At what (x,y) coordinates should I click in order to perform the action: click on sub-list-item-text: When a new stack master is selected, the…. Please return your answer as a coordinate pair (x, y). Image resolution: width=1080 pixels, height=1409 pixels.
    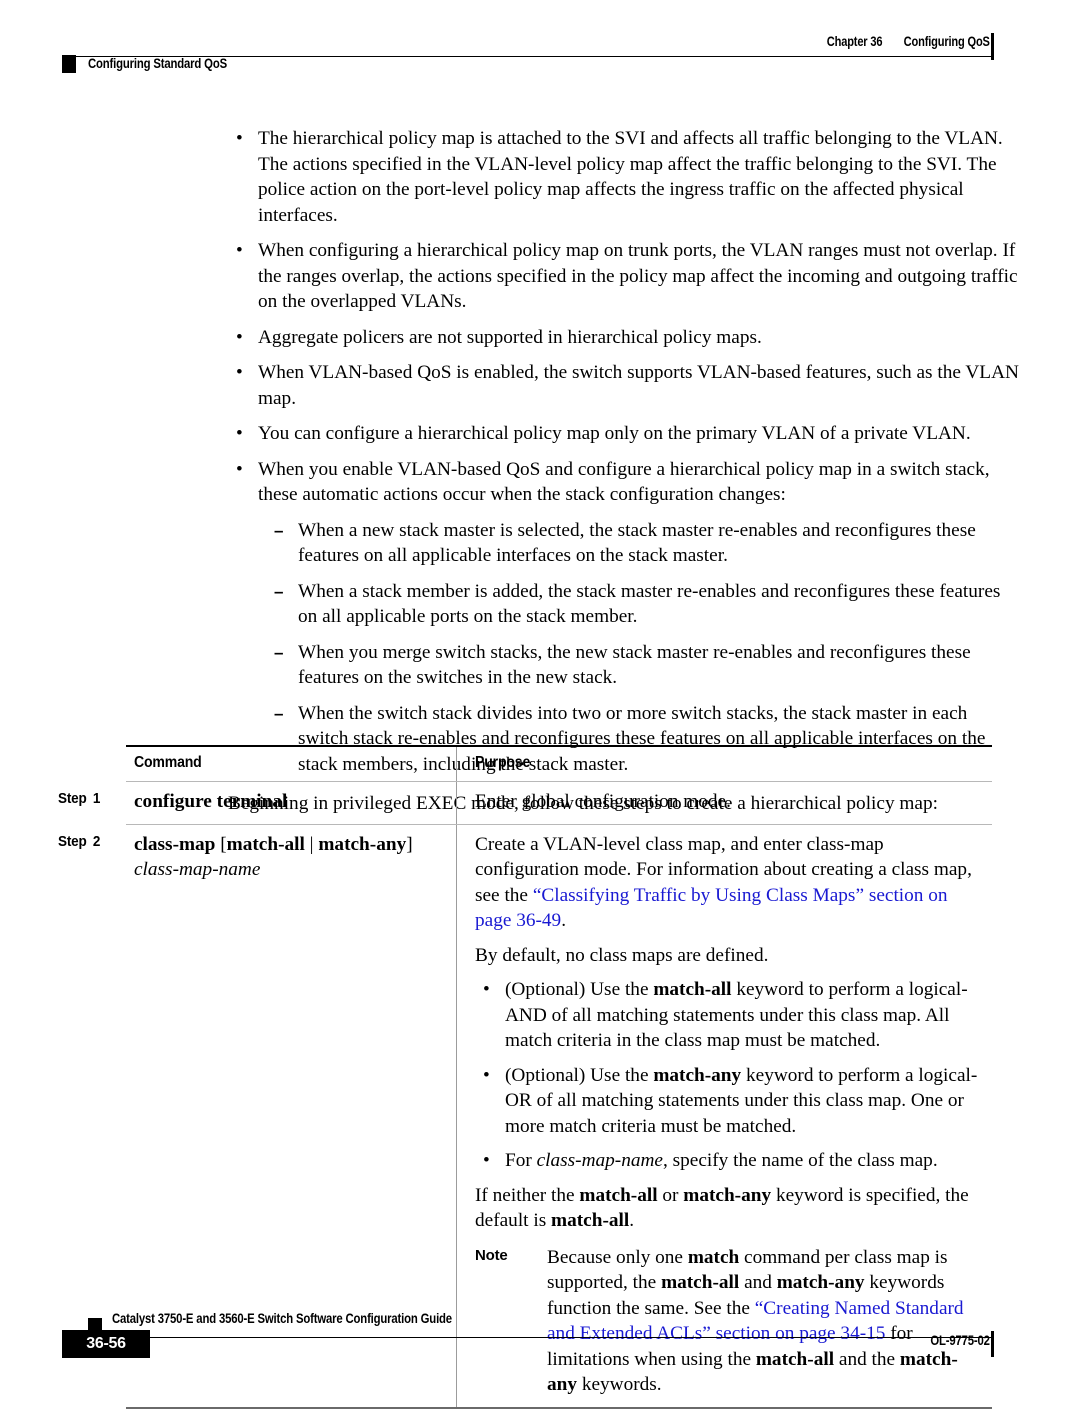
    Looking at the image, I should click on (637, 543).